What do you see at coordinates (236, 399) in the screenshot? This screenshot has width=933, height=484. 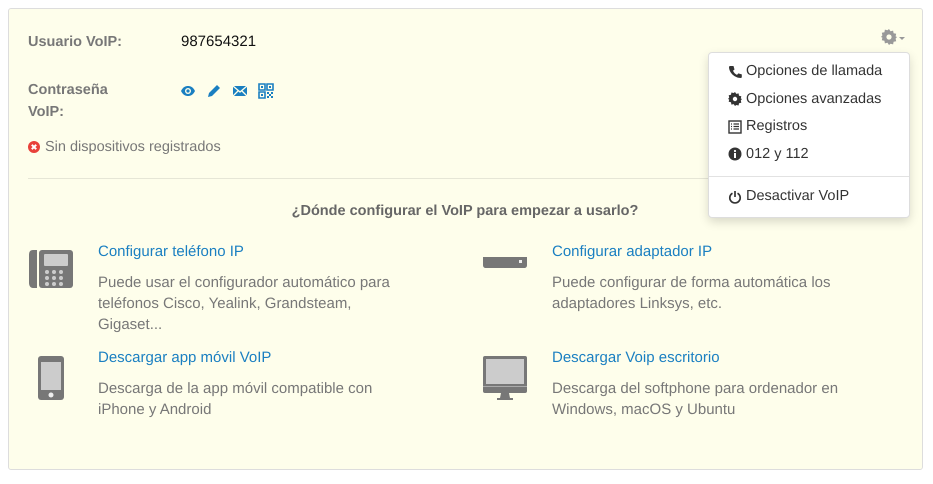 I see `option-description: Descarga de la app móvil compatible con iPhone y Android` at bounding box center [236, 399].